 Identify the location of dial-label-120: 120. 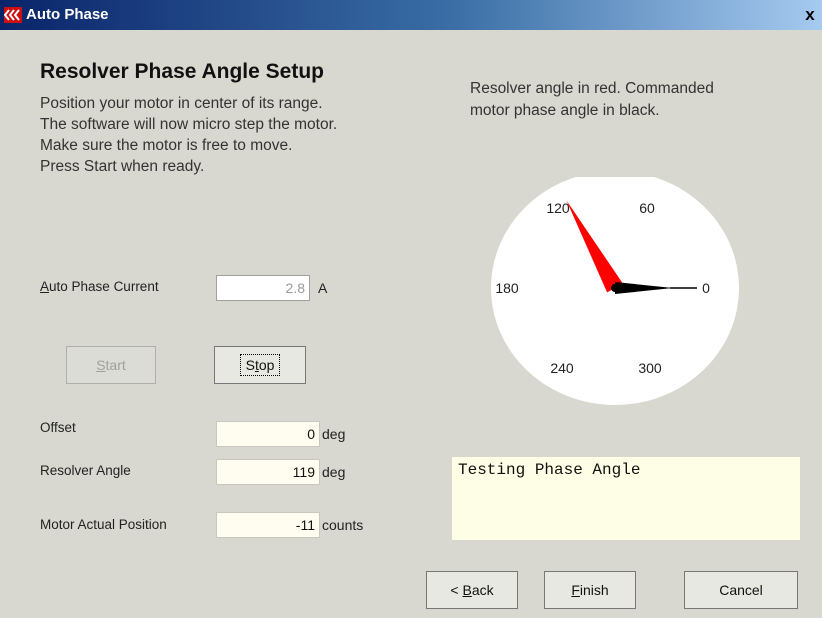
(558, 208).